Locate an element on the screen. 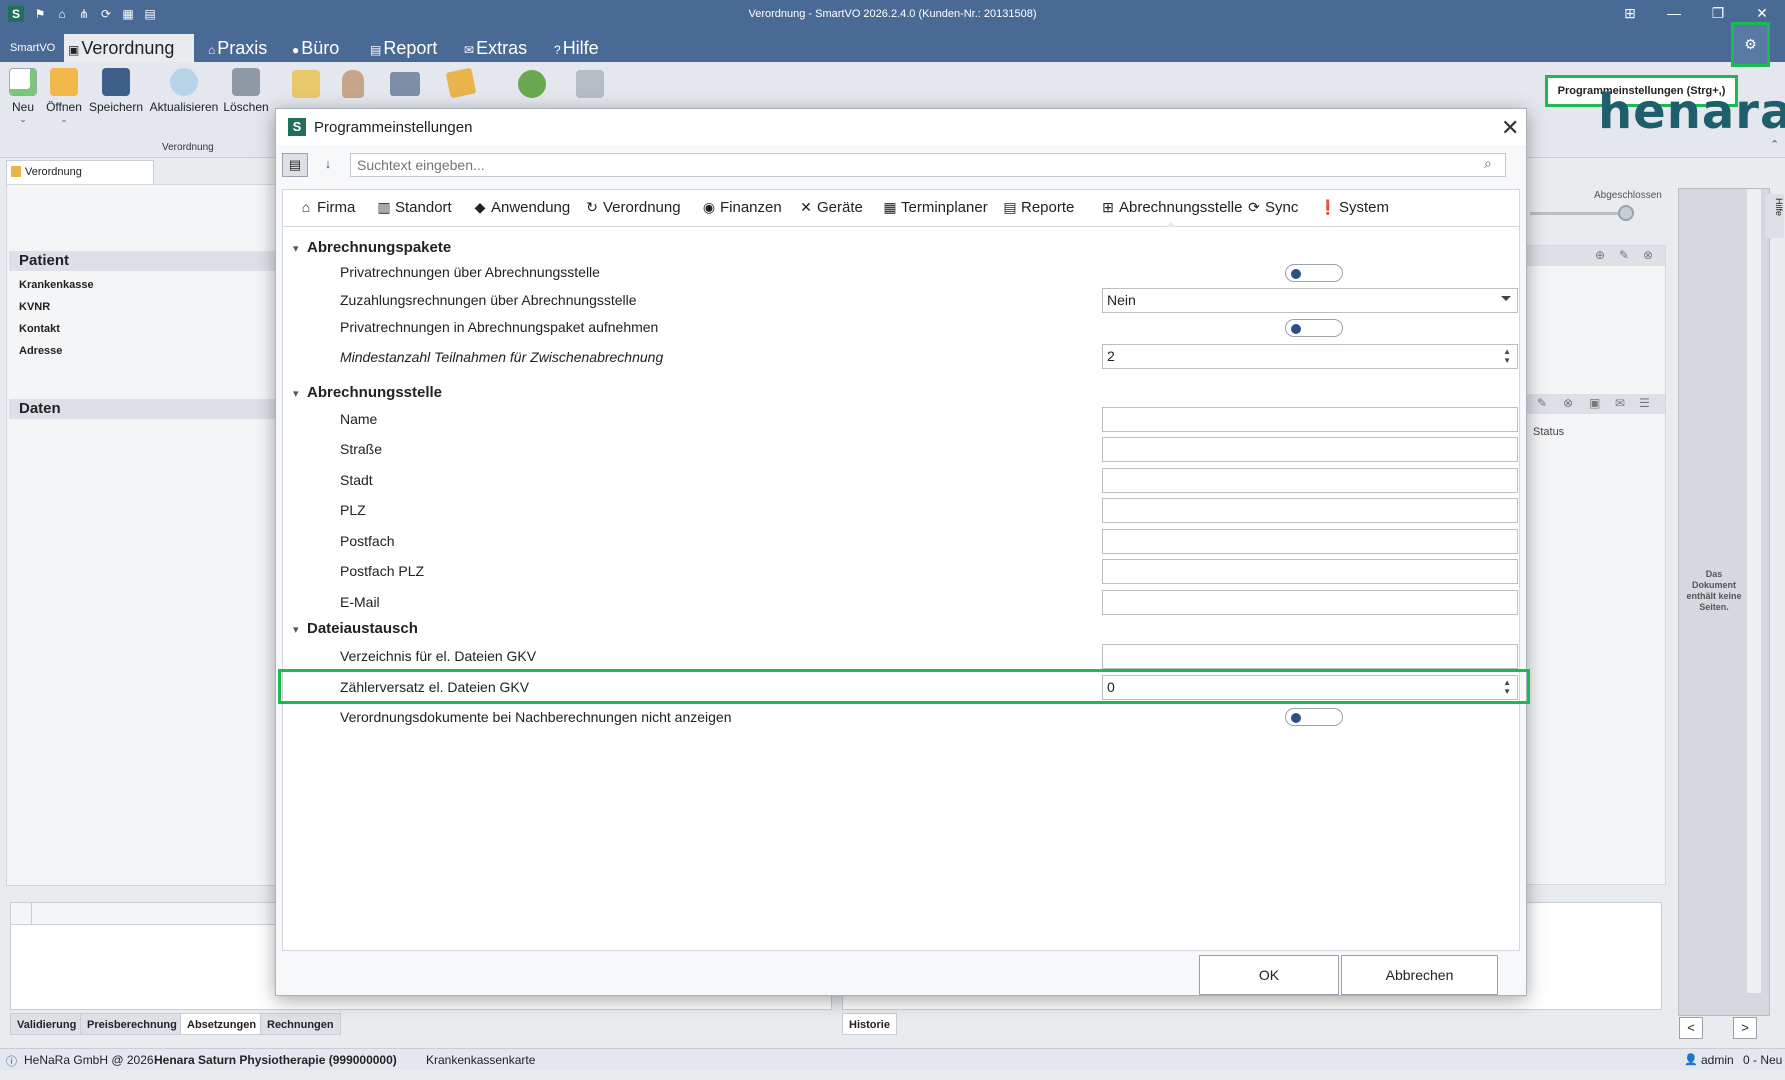  category-system: ❗ System is located at coordinates (1354, 207).